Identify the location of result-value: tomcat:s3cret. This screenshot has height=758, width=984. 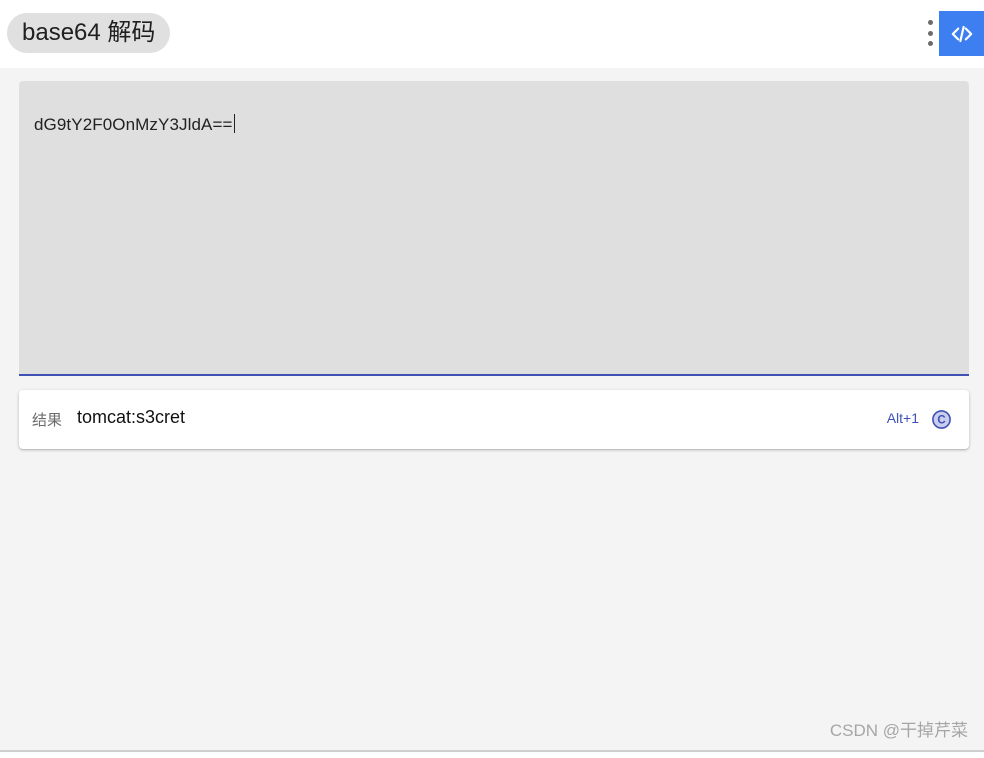
(131, 417).